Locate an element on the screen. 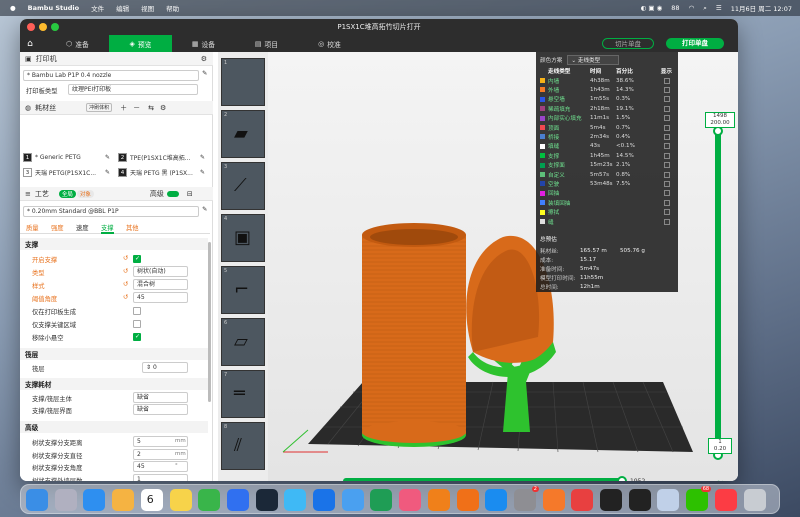 The height and width of the screenshot is (517, 800). minimize-window-button is located at coordinates (43, 27).